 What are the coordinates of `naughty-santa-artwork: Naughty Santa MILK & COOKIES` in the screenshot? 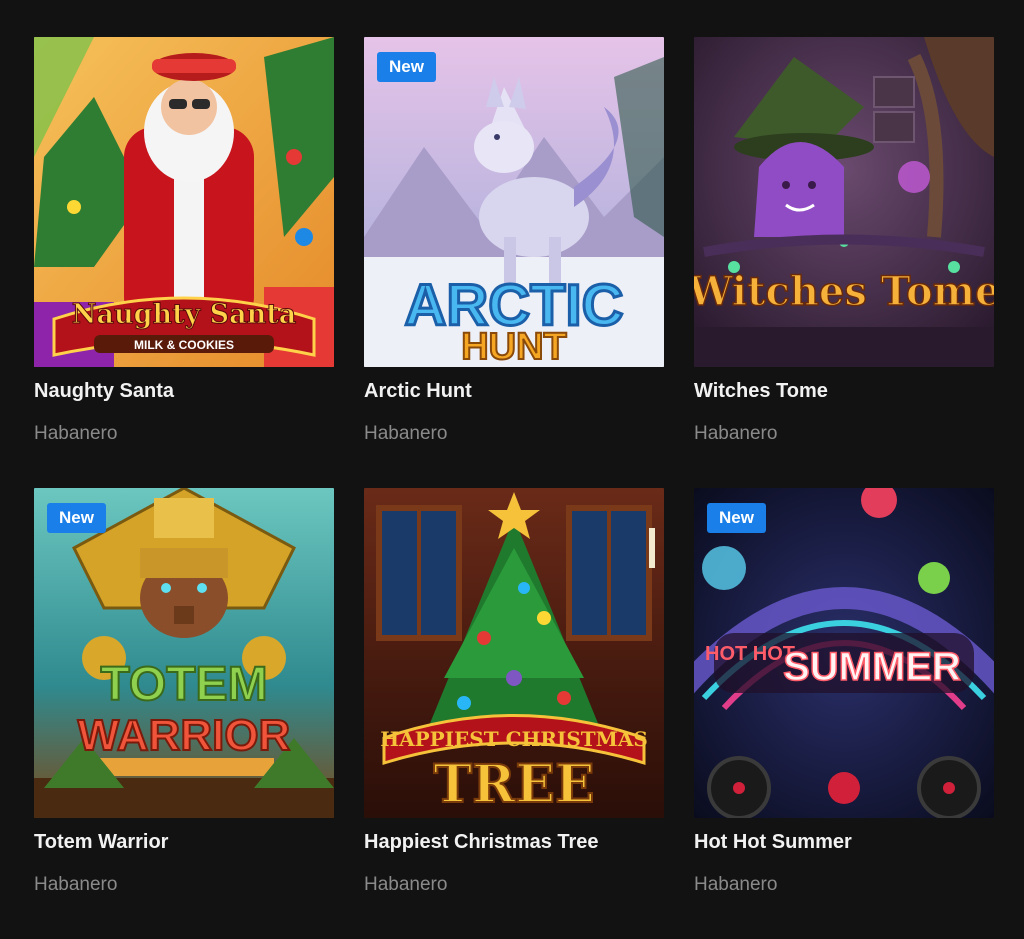 It's located at (184, 202).